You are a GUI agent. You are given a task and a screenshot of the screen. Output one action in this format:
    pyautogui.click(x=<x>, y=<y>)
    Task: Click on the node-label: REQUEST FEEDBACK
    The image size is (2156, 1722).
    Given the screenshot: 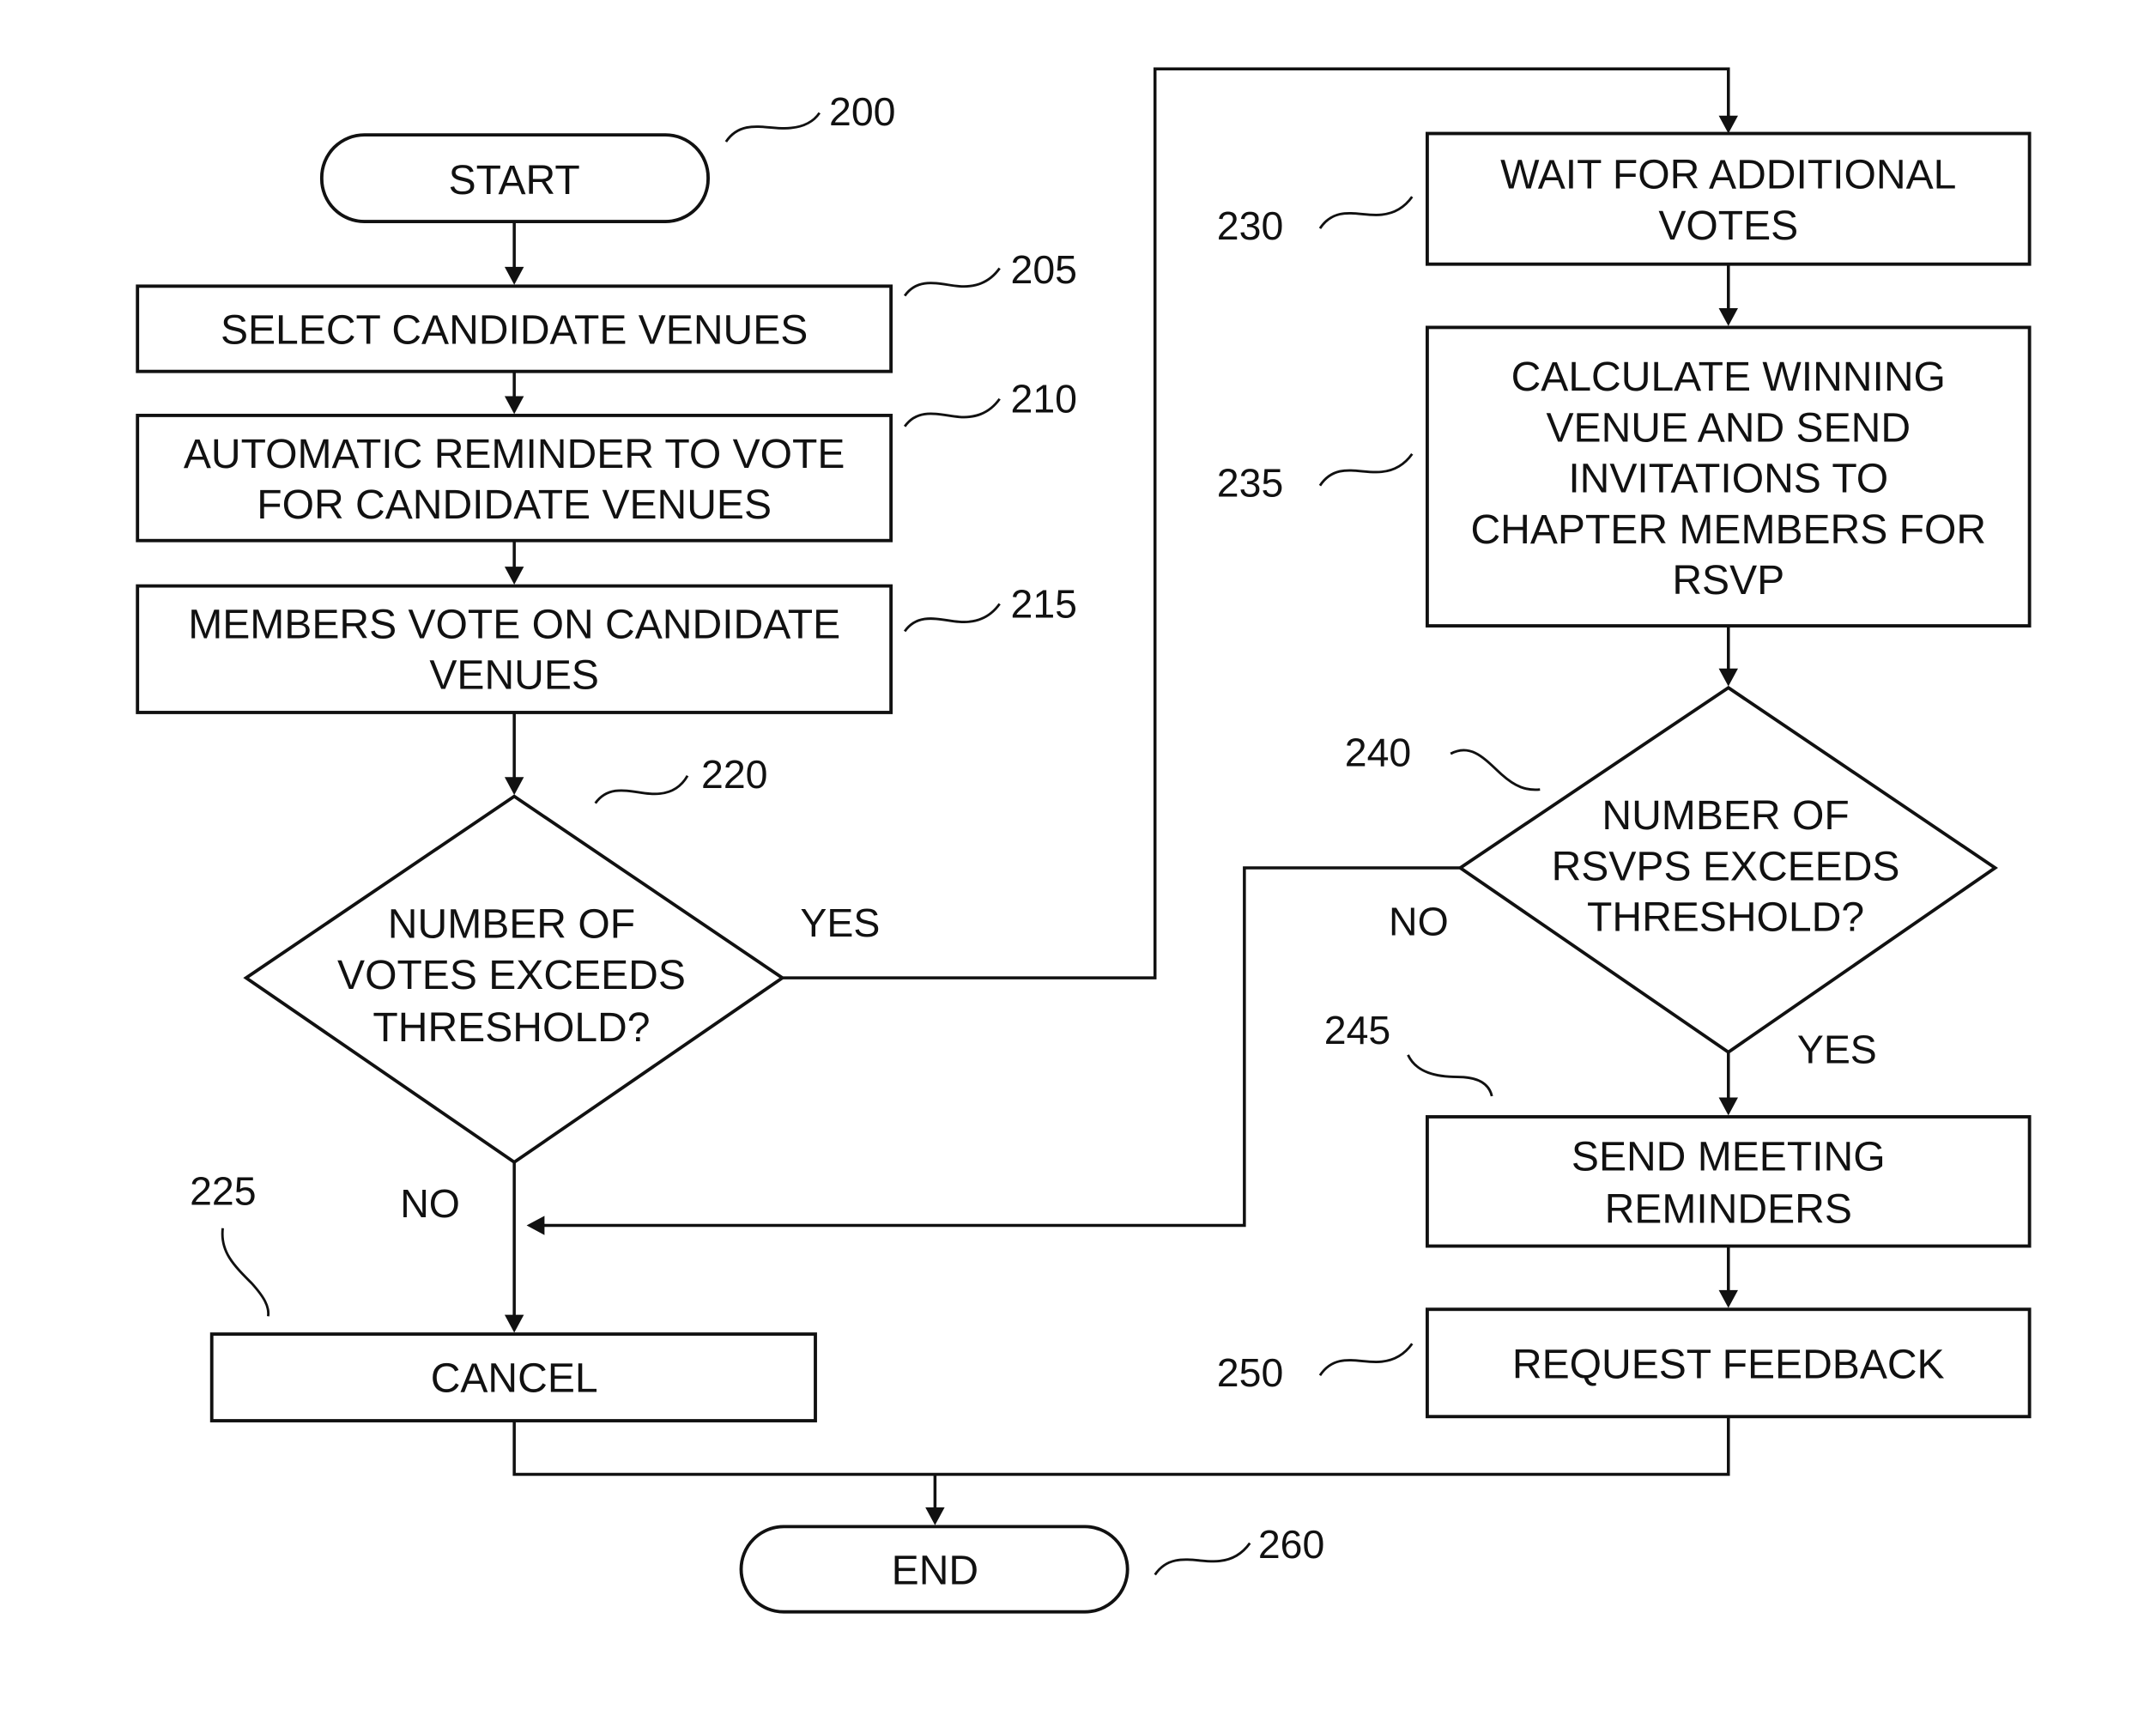 What is the action you would take?
    pyautogui.click(x=1729, y=1364)
    